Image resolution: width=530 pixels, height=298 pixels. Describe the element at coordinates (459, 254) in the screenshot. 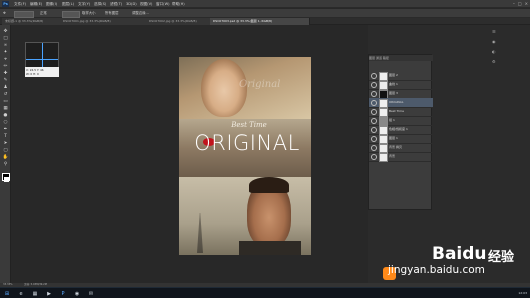

I see `baidu-logo: Baidu` at that location.